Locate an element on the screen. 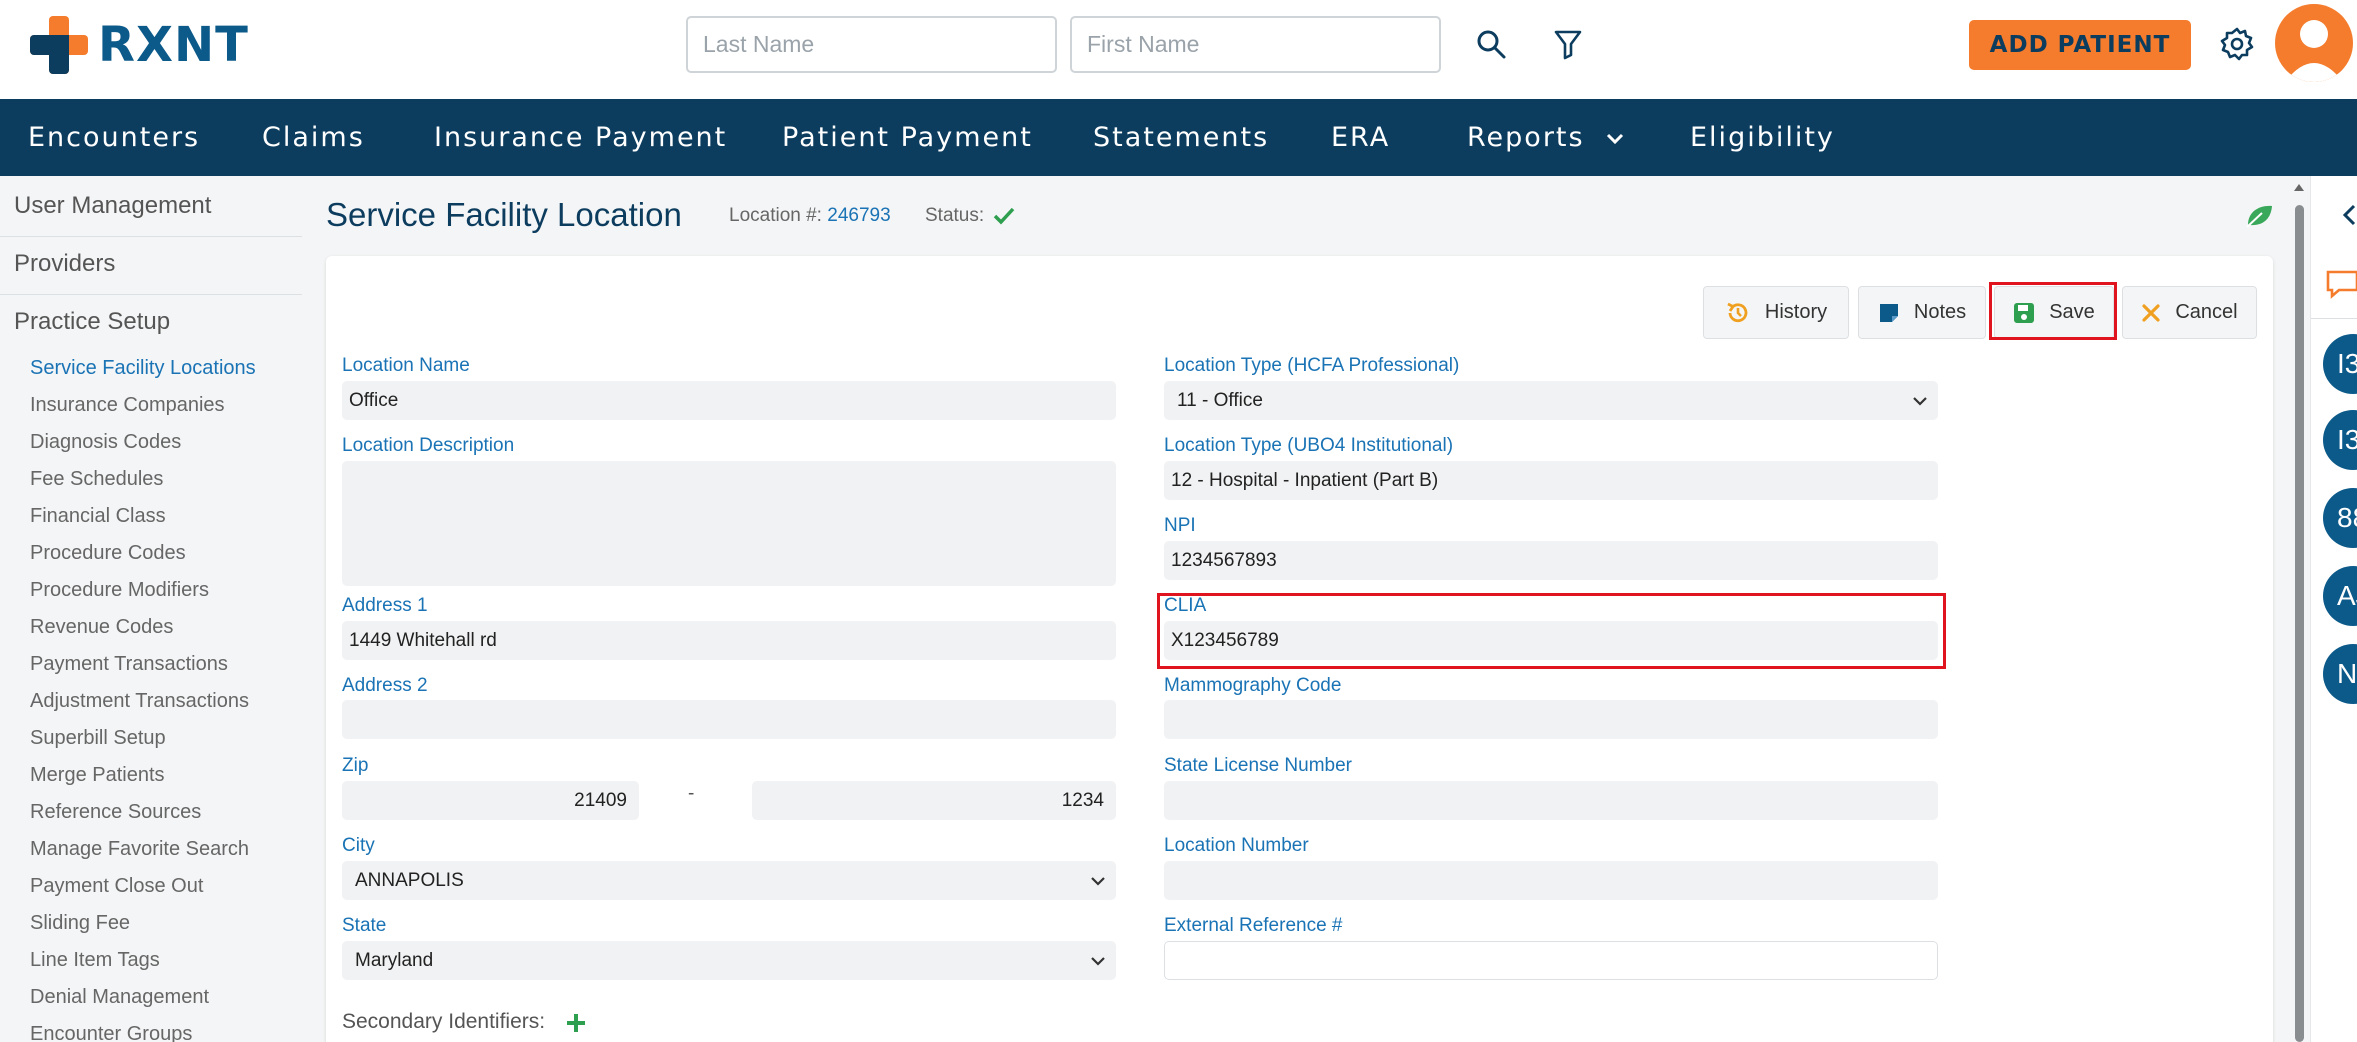 Image resolution: width=2357 pixels, height=1042 pixels. location-number: Location #: 246793 is located at coordinates (810, 216).